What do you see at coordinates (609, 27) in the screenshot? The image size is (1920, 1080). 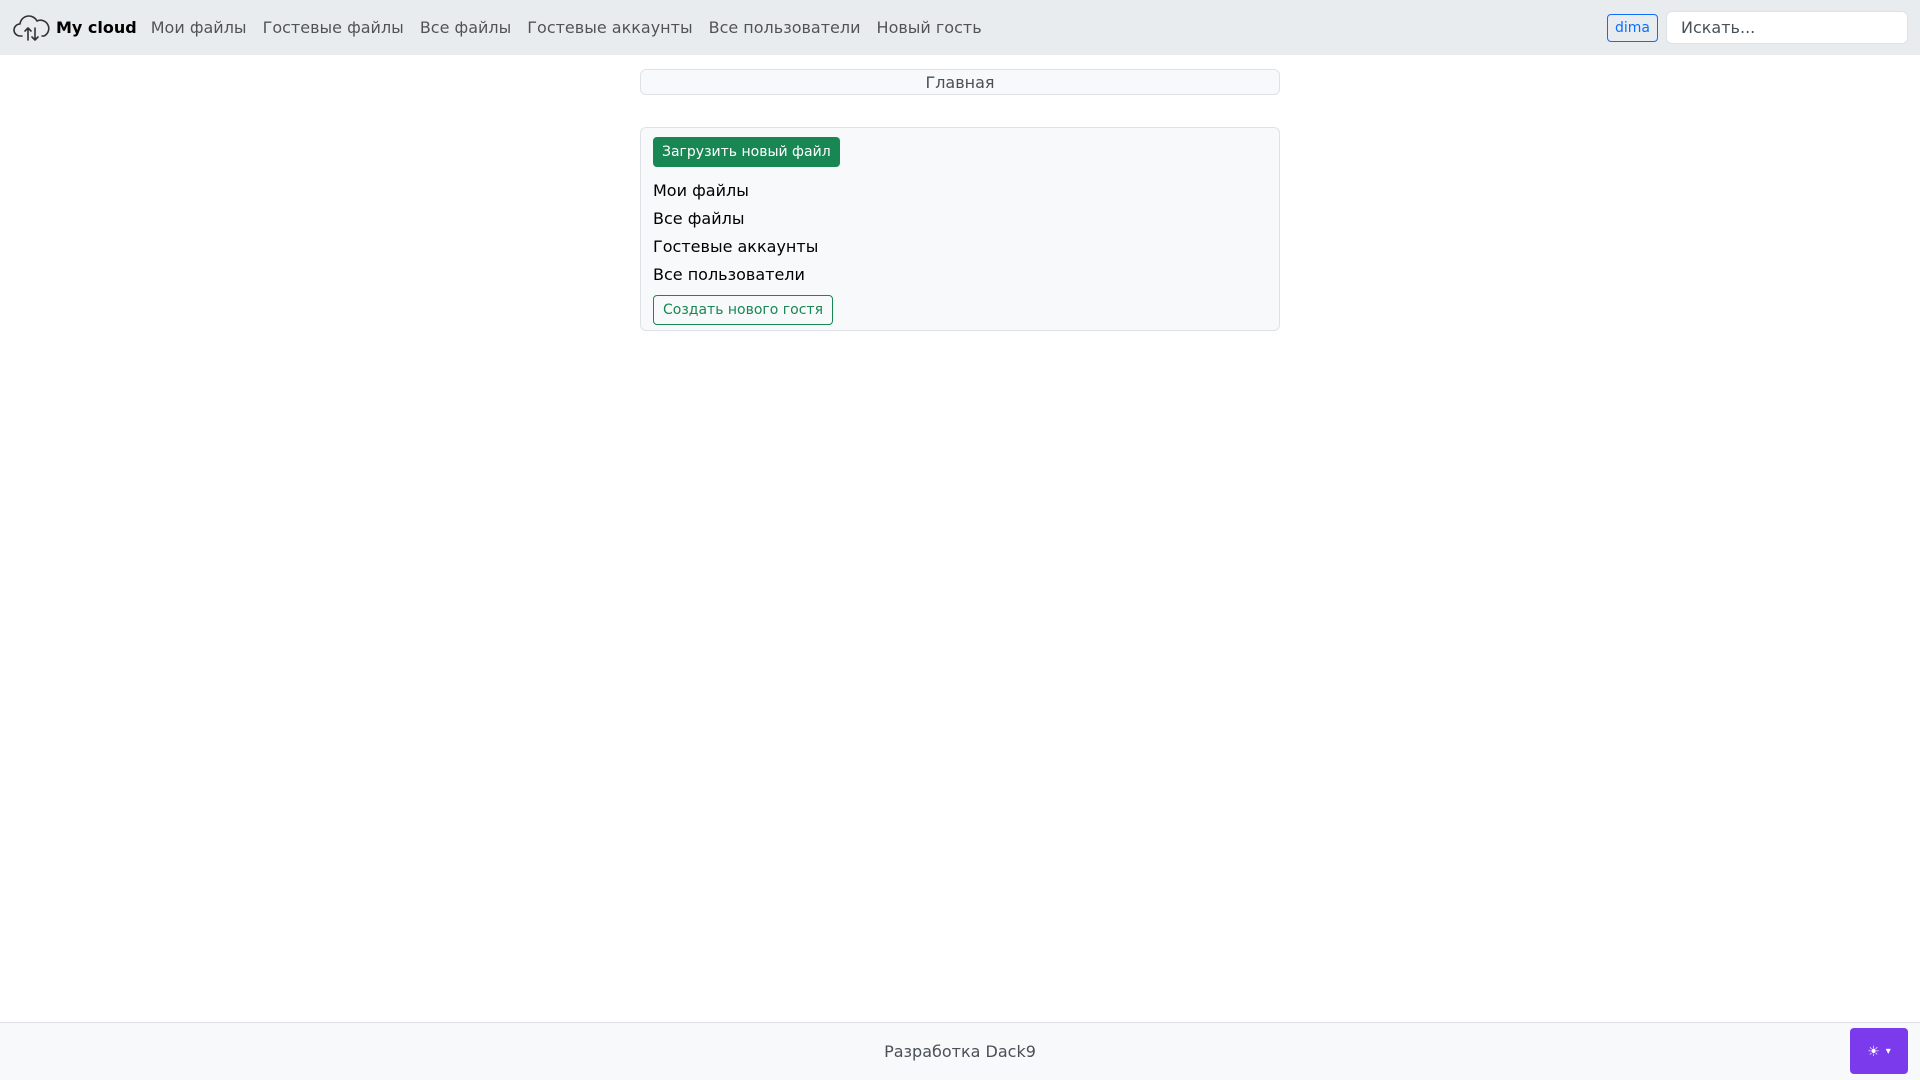 I see `nav-guest-accounts: Гостевые аккаунты` at bounding box center [609, 27].